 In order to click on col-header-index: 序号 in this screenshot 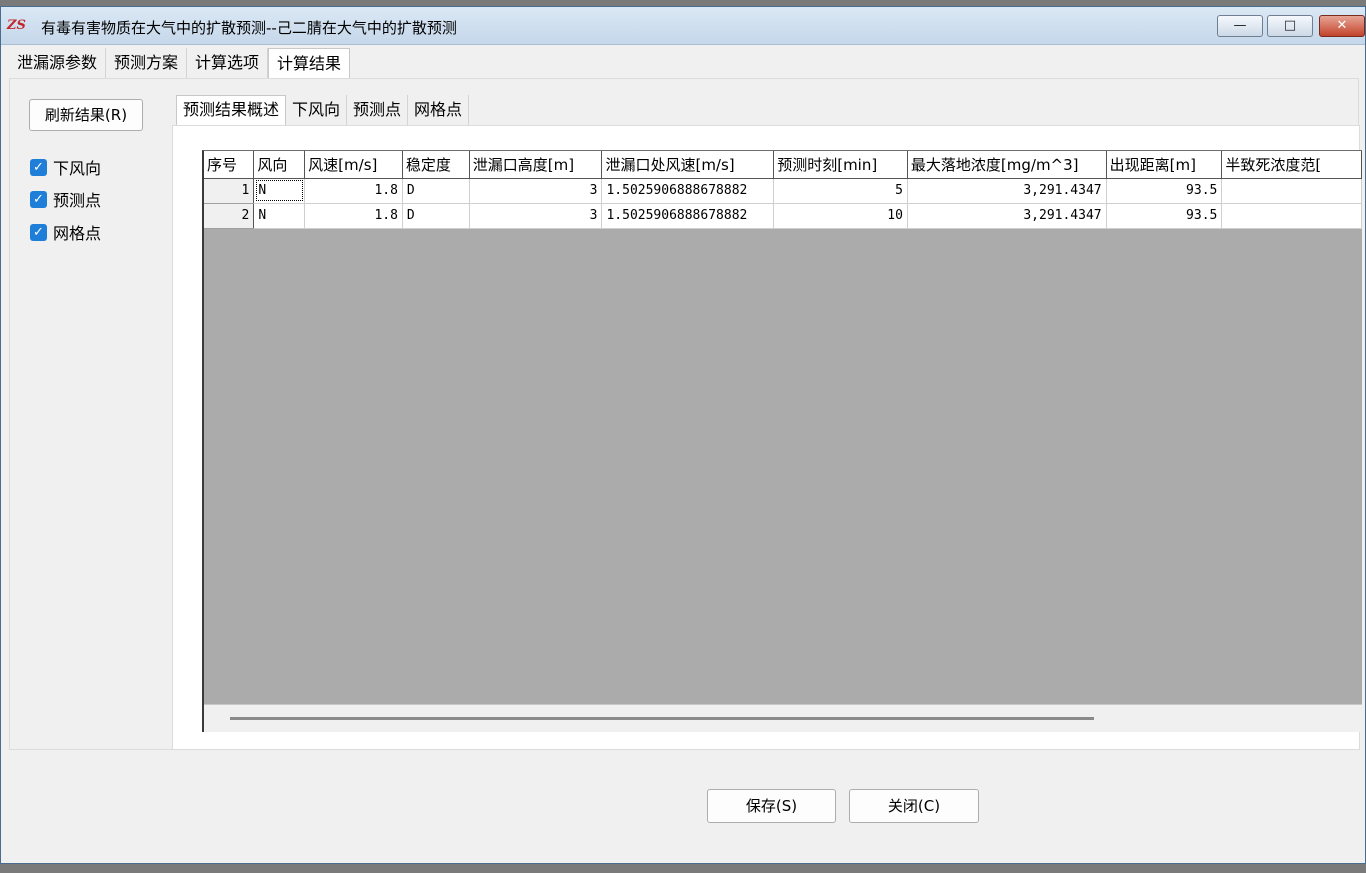, I will do `click(229, 165)`.